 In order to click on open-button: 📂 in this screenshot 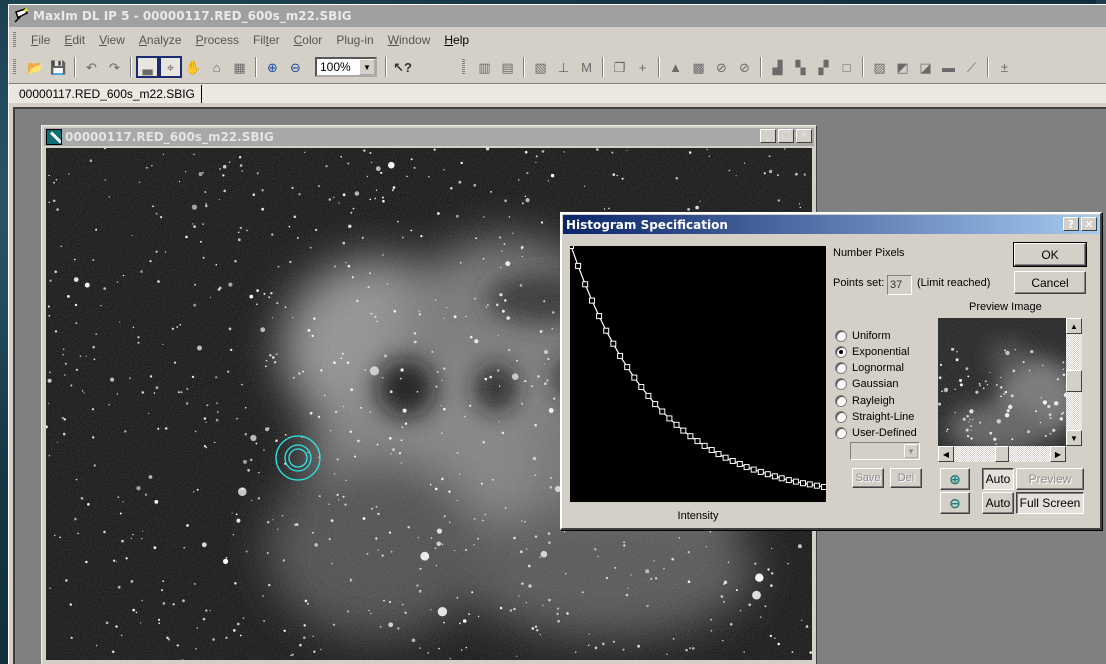, I will do `click(35, 67)`.